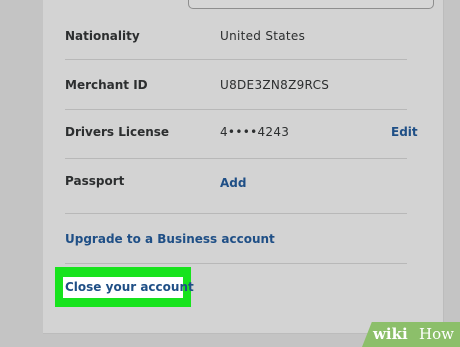  Describe the element at coordinates (117, 132) in the screenshot. I see `drivers-license-label: Drivers License` at that location.